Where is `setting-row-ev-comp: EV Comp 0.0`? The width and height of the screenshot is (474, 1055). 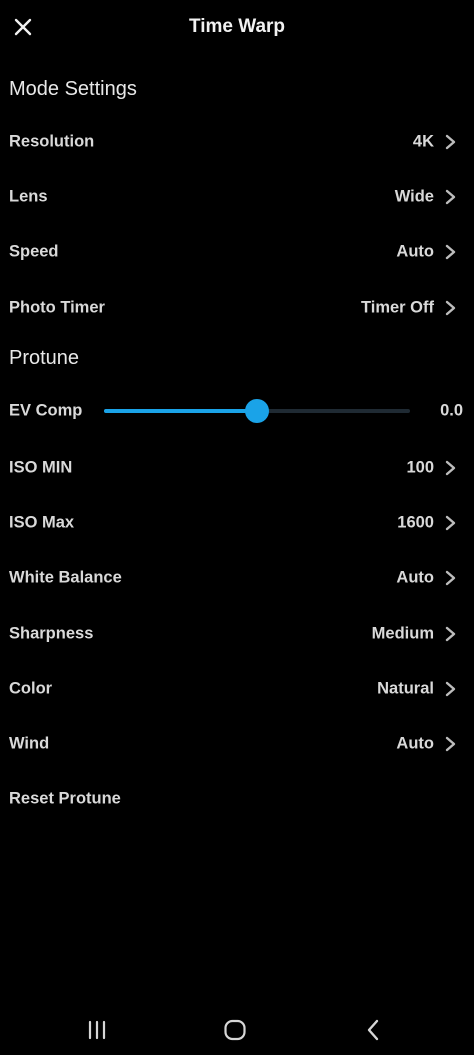 setting-row-ev-comp: EV Comp 0.0 is located at coordinates (237, 411).